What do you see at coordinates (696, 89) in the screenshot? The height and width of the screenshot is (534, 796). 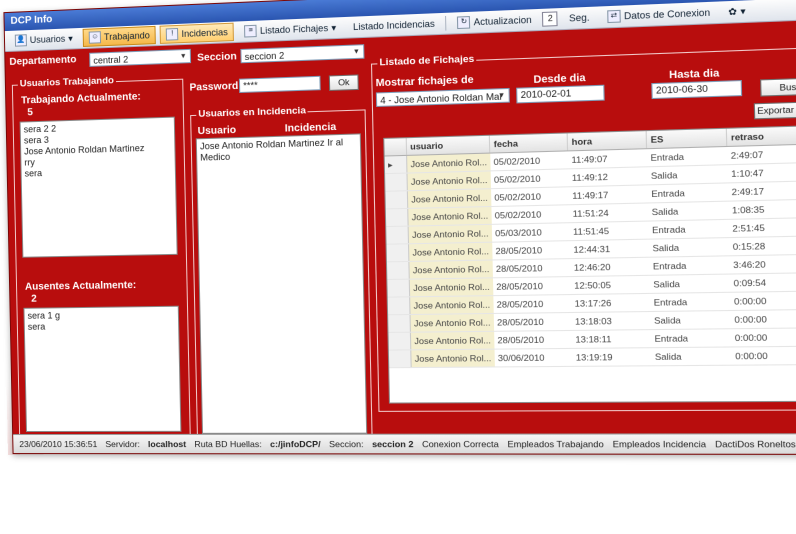 I see `hasta-field: 2010-06-30` at bounding box center [696, 89].